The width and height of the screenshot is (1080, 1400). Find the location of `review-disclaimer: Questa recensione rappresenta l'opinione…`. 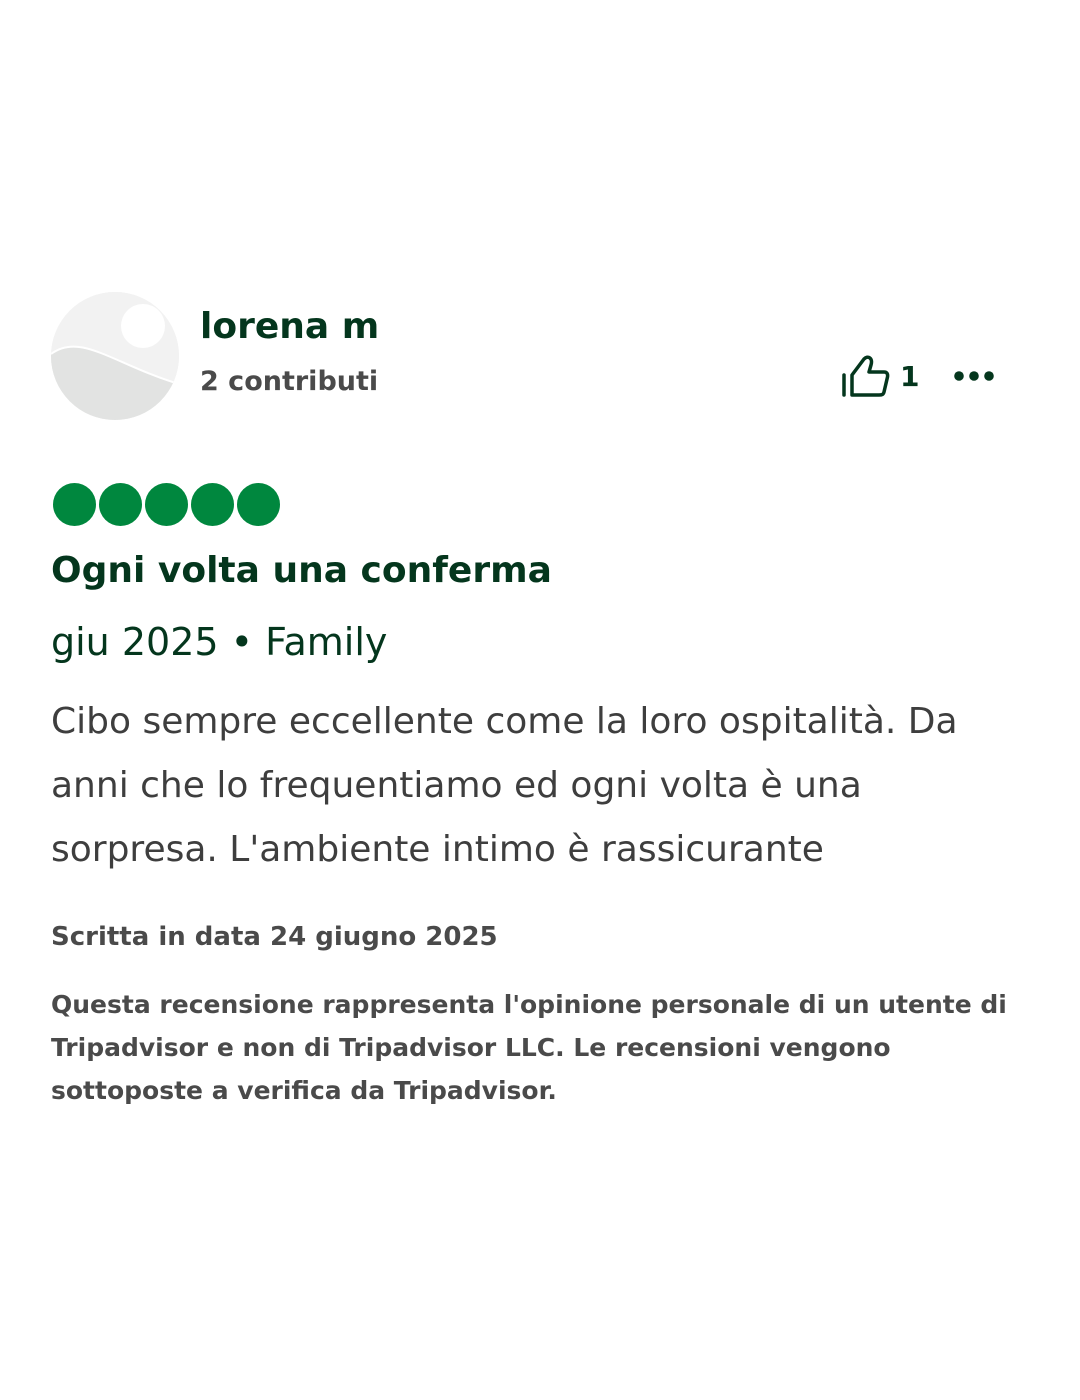

review-disclaimer: Questa recensione rappresenta l'opinione… is located at coordinates (529, 1047).